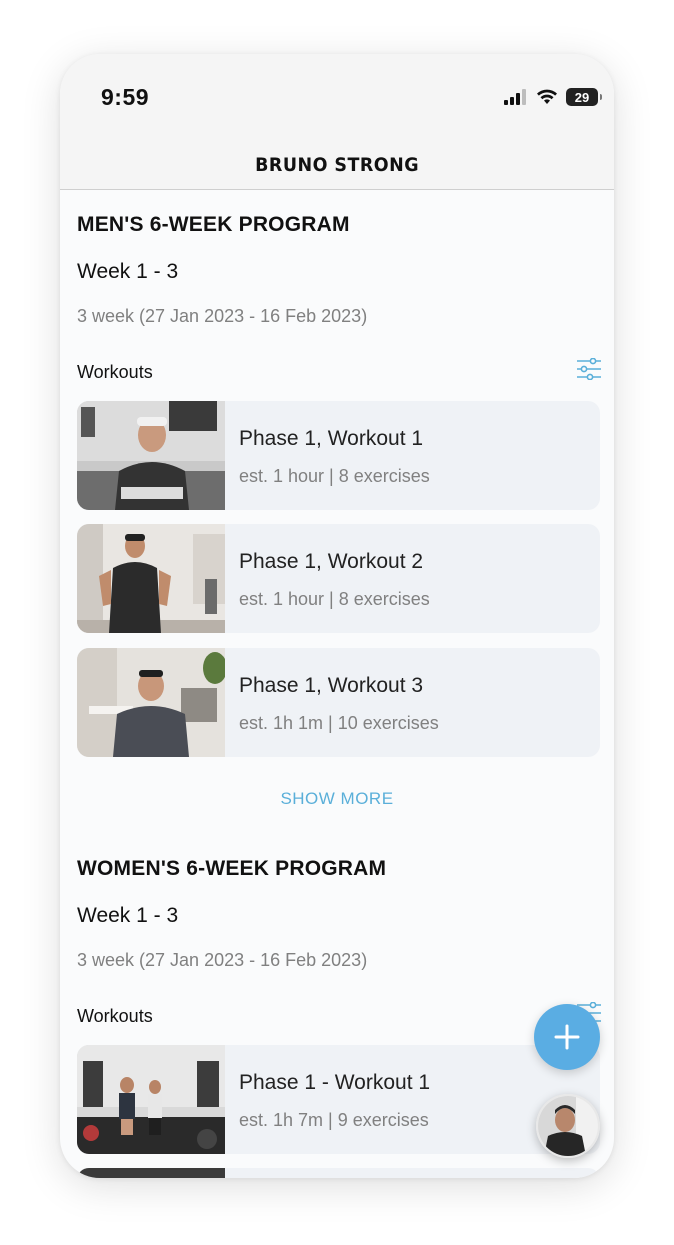 This screenshot has width=674, height=1245. I want to click on workout-title: Phase 1, Workout 1, so click(331, 438).